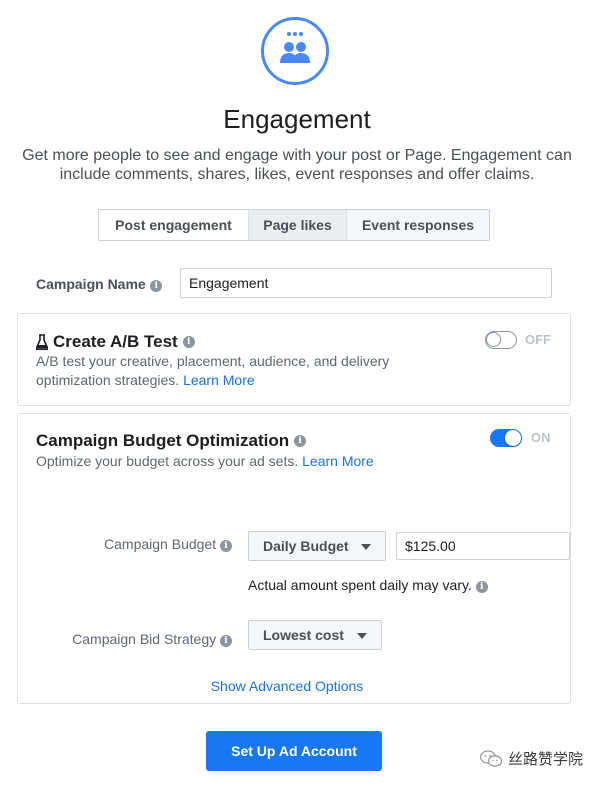  I want to click on cbo-toggle-state: ON, so click(541, 437).